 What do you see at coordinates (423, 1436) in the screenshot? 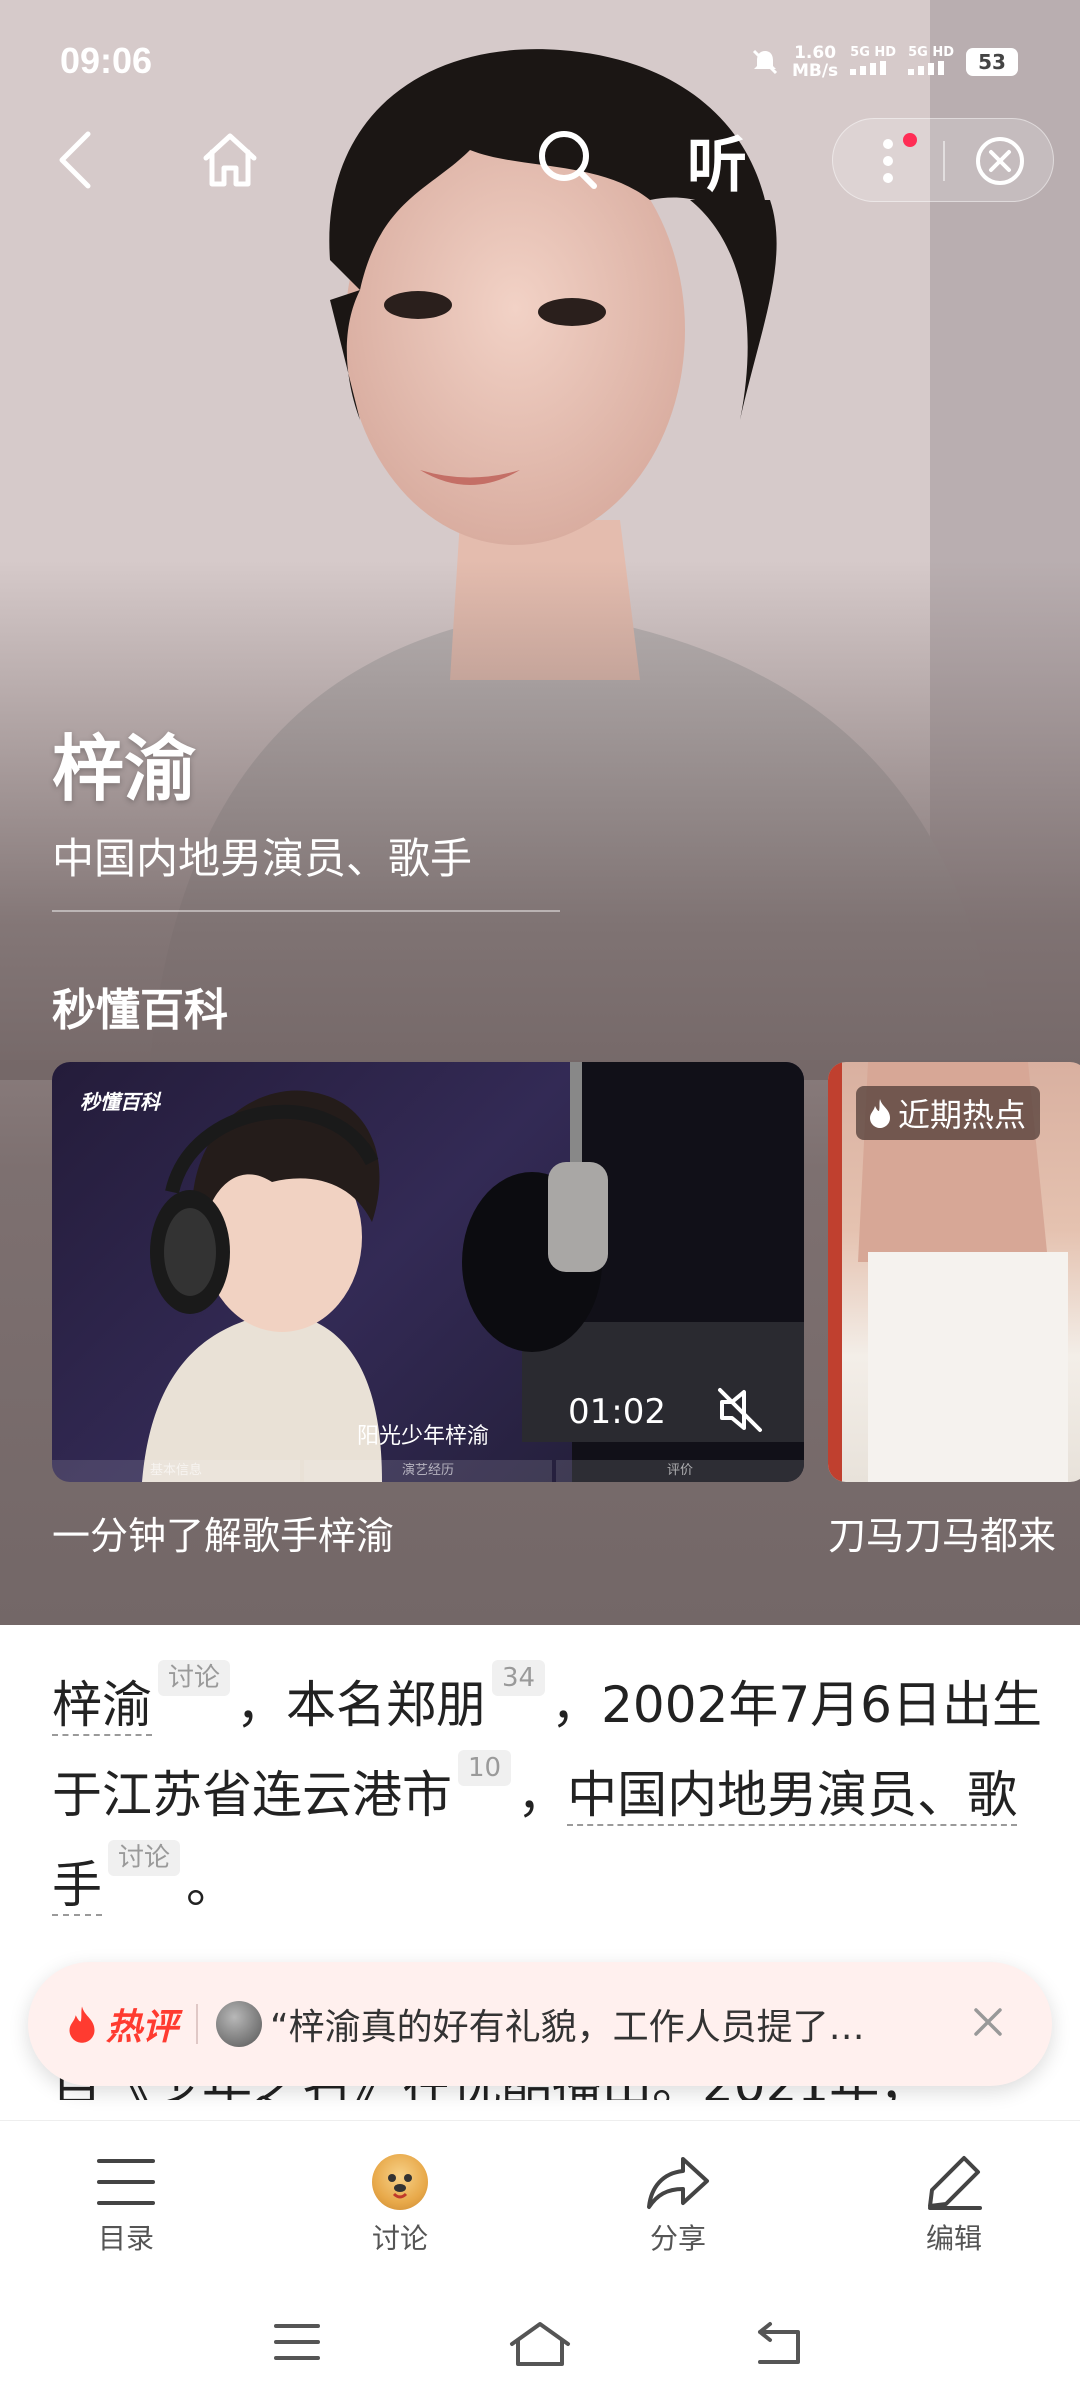
I see `video-overlay-label: 阳光少年梓渝` at bounding box center [423, 1436].